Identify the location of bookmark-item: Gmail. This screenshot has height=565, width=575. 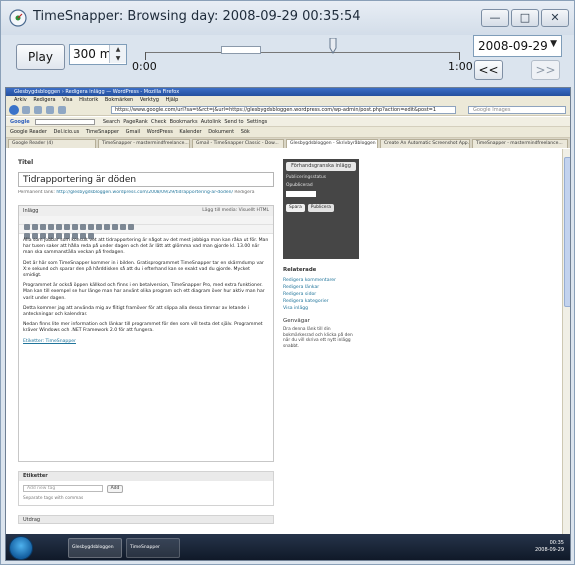
(133, 132).